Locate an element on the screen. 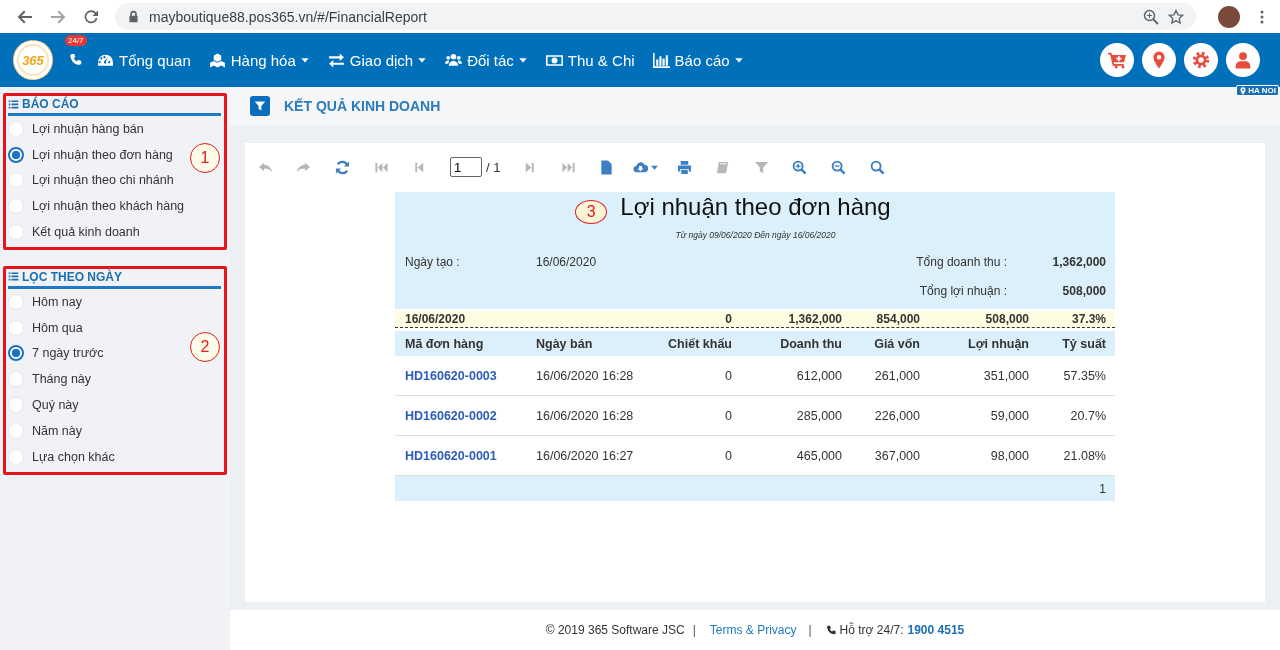  page-number-field: 1 is located at coordinates (465, 167).